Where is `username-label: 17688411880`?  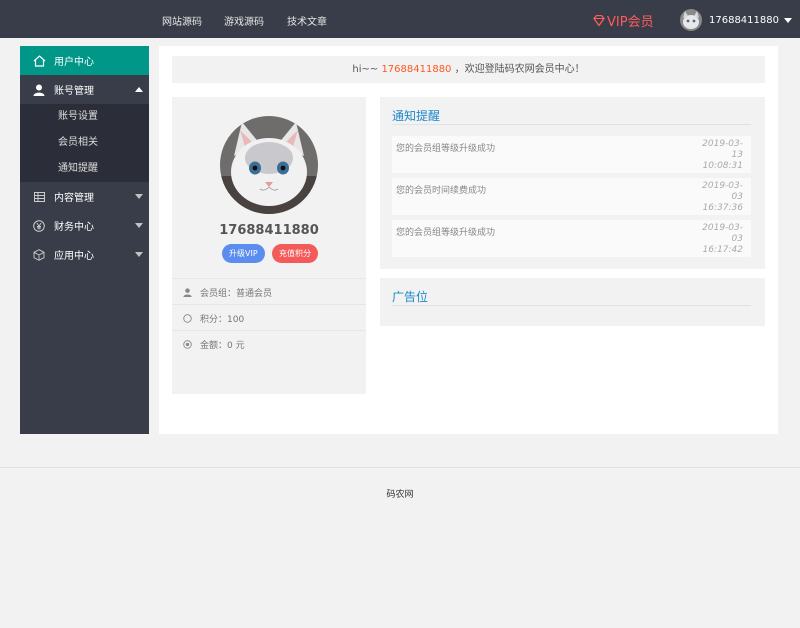
username-label: 17688411880 is located at coordinates (744, 20).